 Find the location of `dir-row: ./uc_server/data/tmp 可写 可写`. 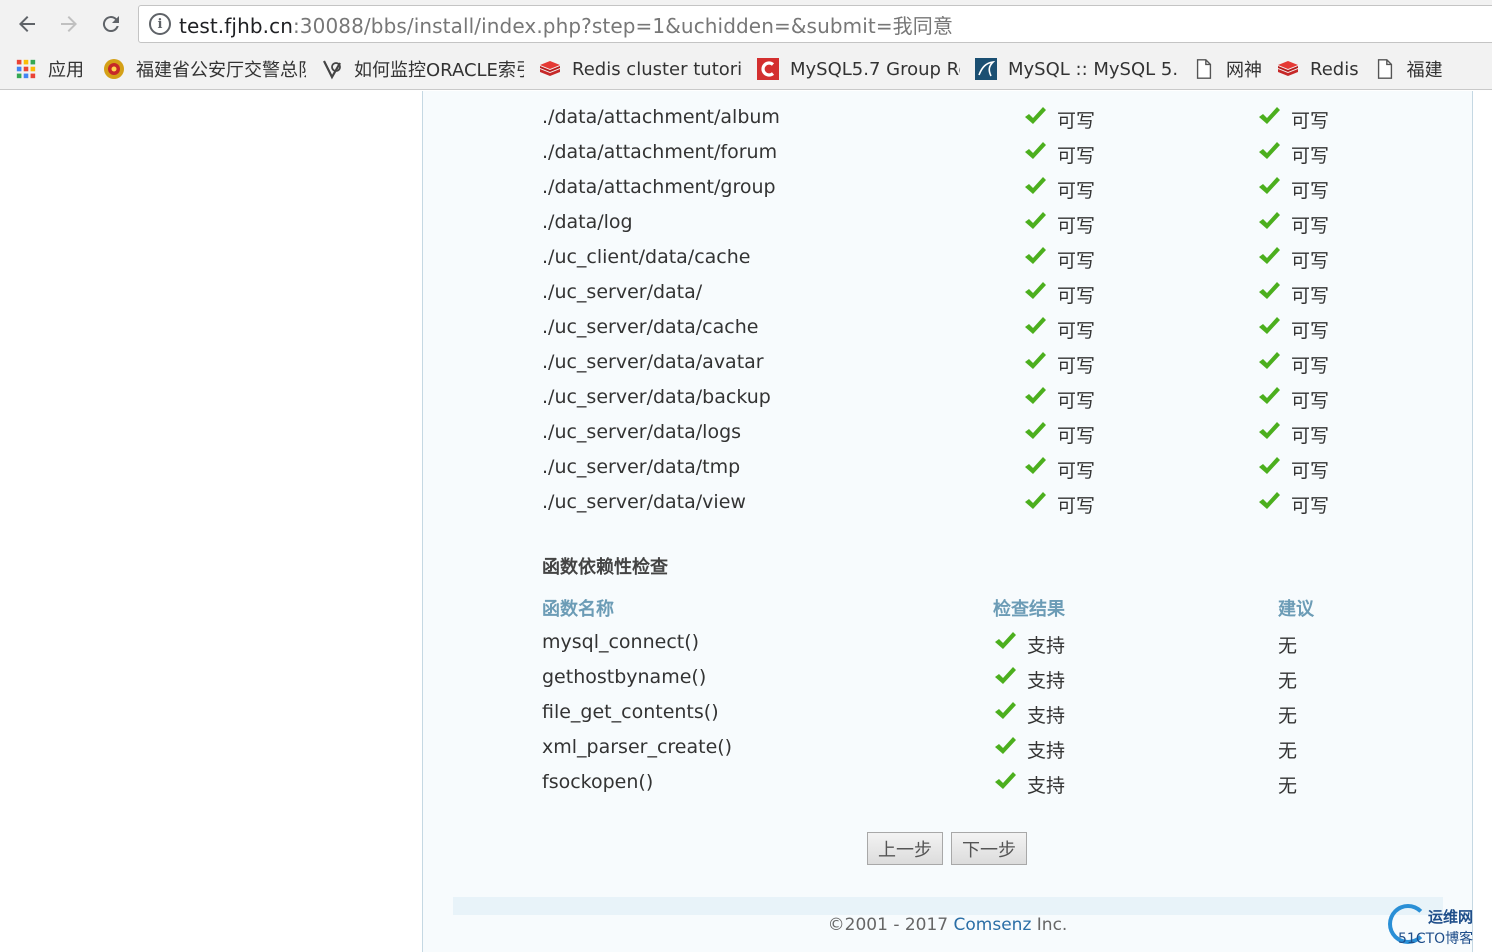

dir-row: ./uc_server/data/tmp 可写 可写 is located at coordinates (947, 469).